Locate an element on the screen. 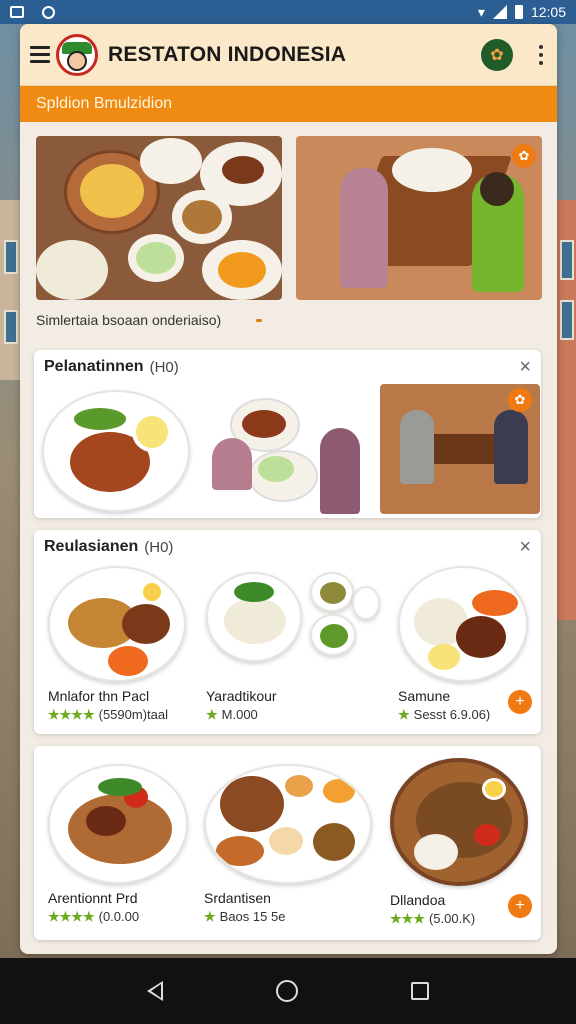 The image size is (576, 1024). sausage is located at coordinates (240, 851).